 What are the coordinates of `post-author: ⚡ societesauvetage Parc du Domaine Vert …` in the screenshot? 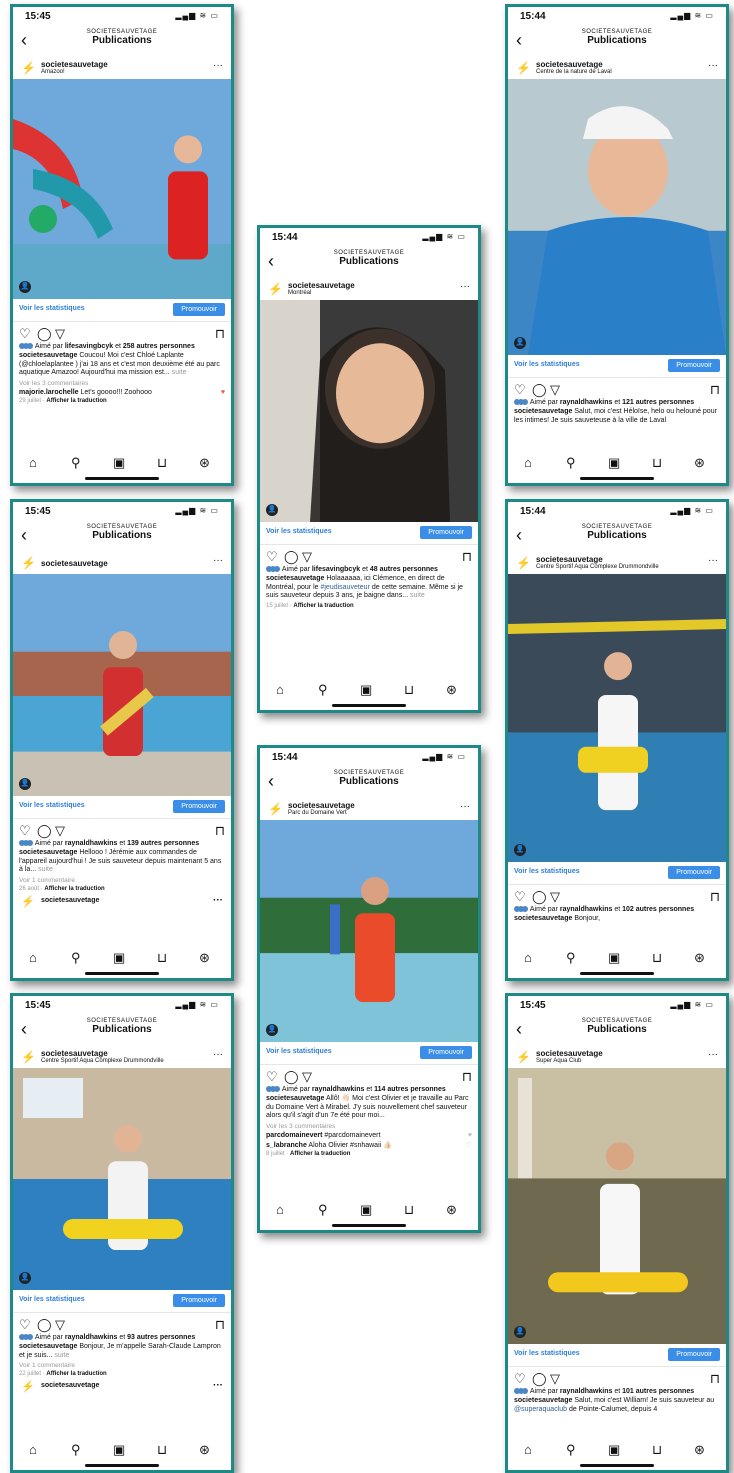 It's located at (369, 809).